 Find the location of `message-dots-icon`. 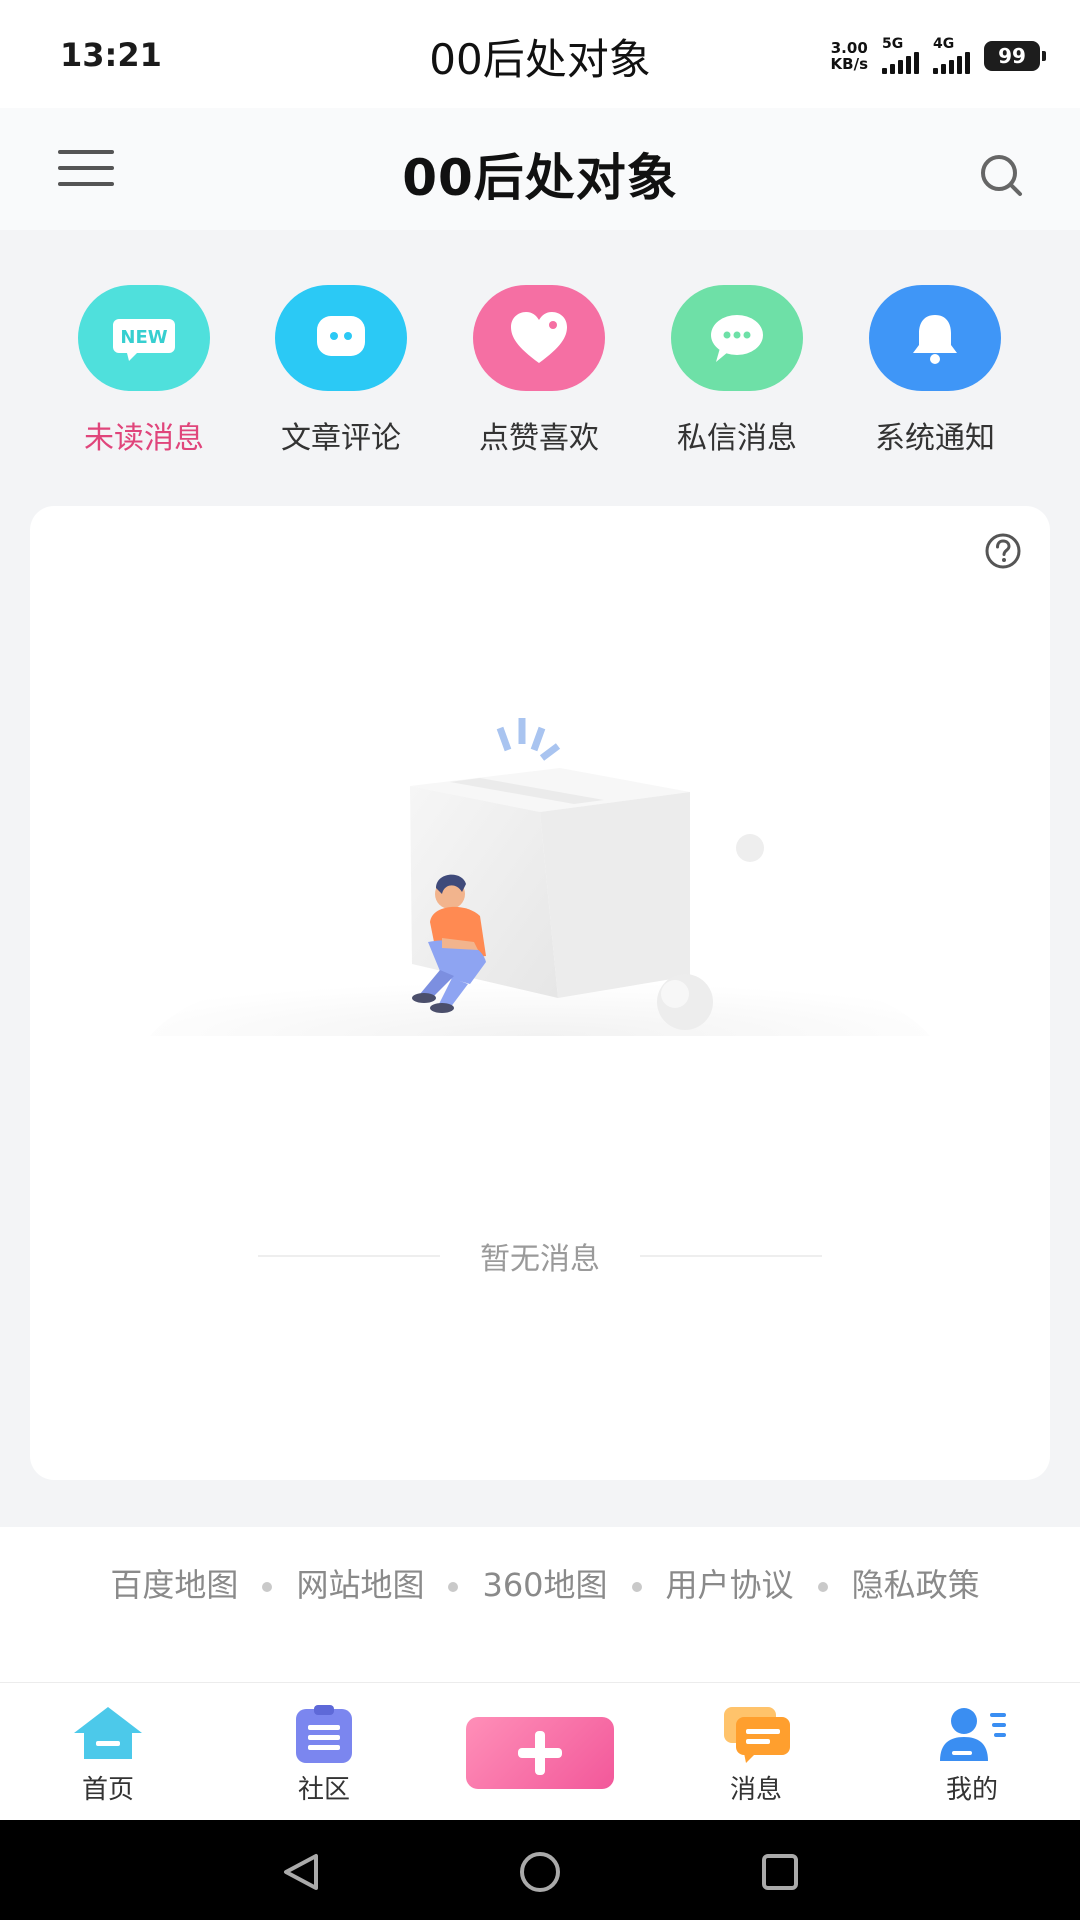

message-dots-icon is located at coordinates (737, 338).